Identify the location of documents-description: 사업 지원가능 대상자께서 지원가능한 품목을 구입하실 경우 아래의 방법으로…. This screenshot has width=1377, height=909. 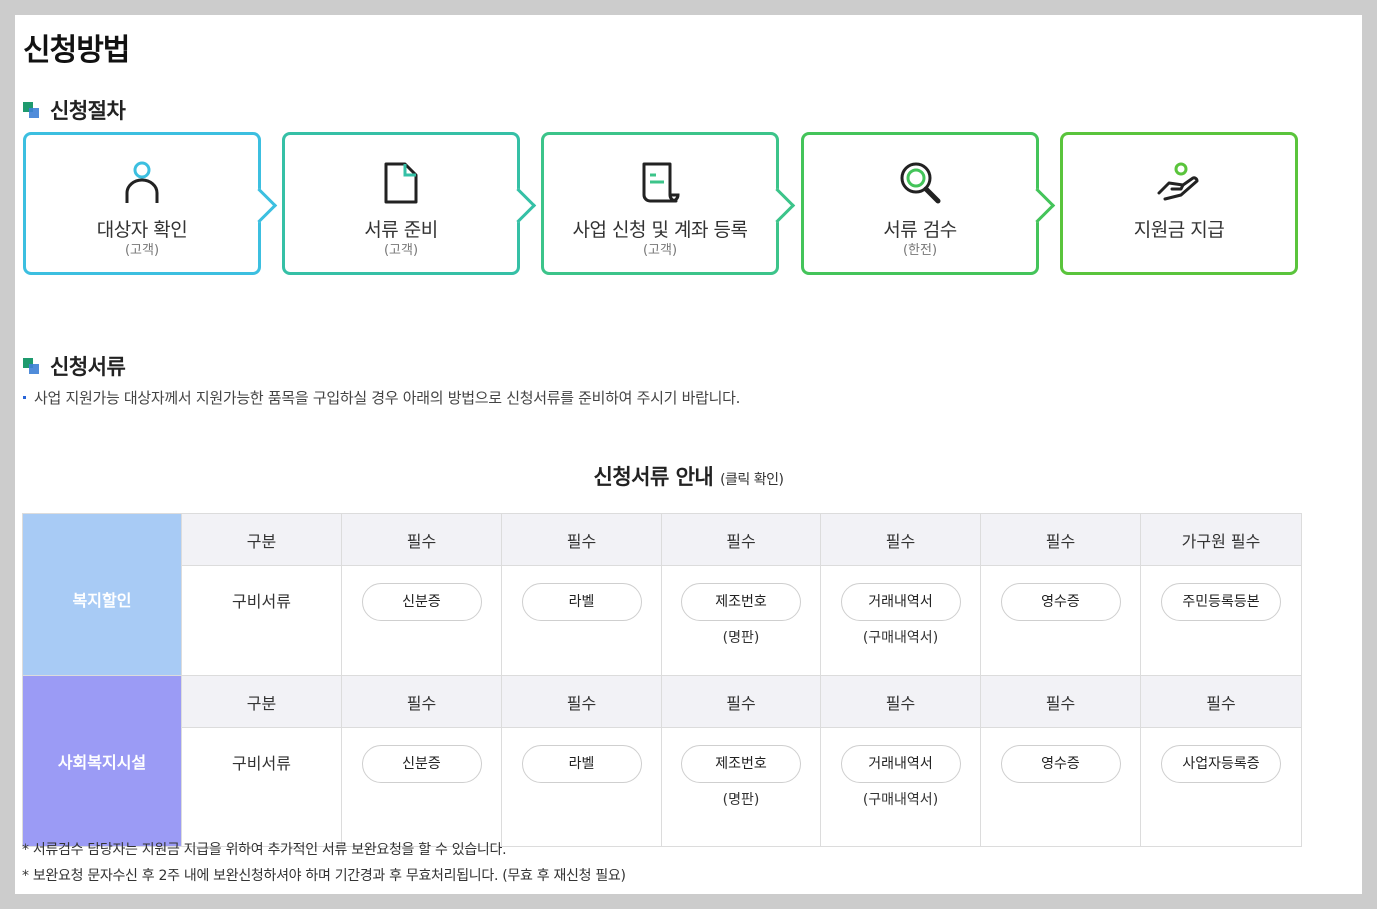
(381, 397).